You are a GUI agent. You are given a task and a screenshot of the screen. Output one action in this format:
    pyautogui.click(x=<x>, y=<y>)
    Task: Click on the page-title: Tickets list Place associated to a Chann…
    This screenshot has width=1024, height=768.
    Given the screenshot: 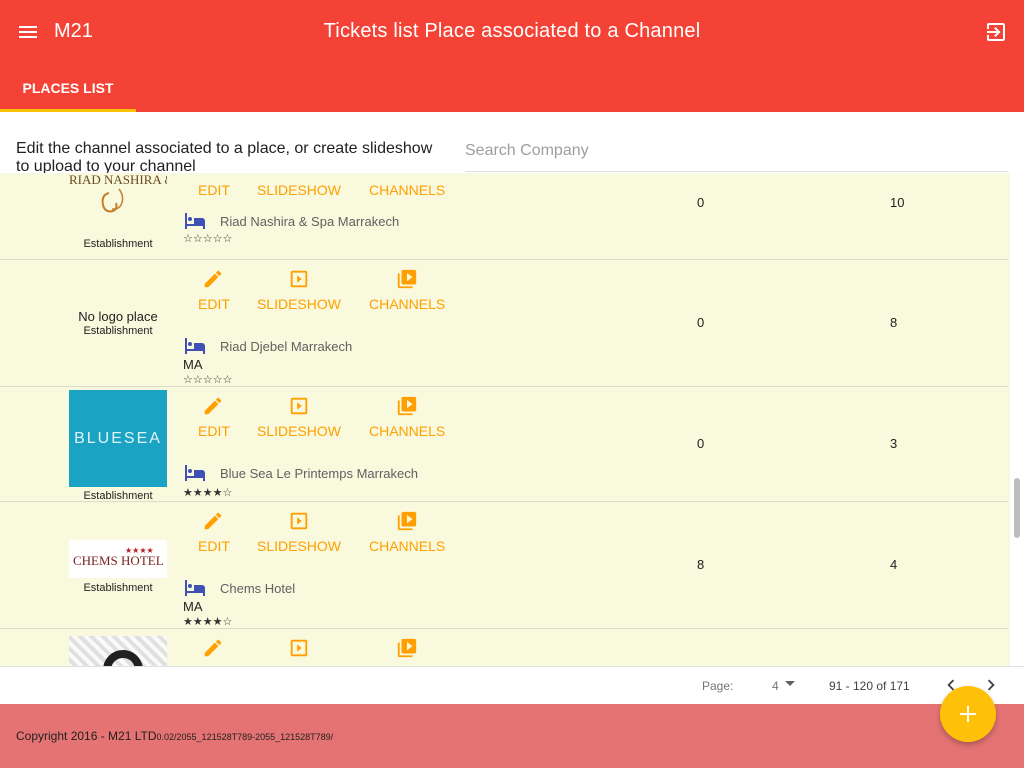 What is the action you would take?
    pyautogui.click(x=512, y=31)
    